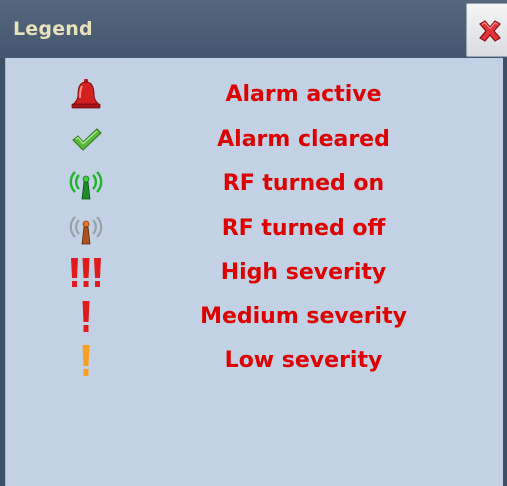 The image size is (507, 486). I want to click on legend-label: Alarm active, so click(303, 94).